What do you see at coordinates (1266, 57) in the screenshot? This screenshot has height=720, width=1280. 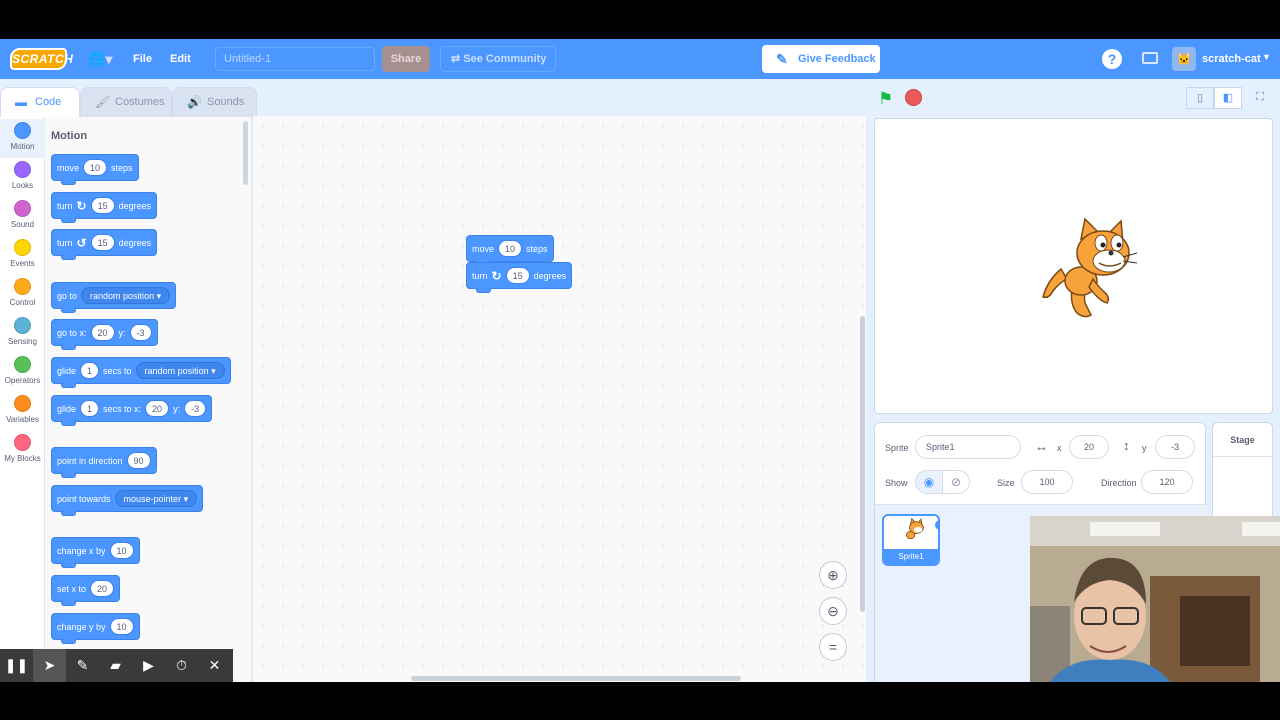 I see `chevron-down-icon: ▼` at bounding box center [1266, 57].